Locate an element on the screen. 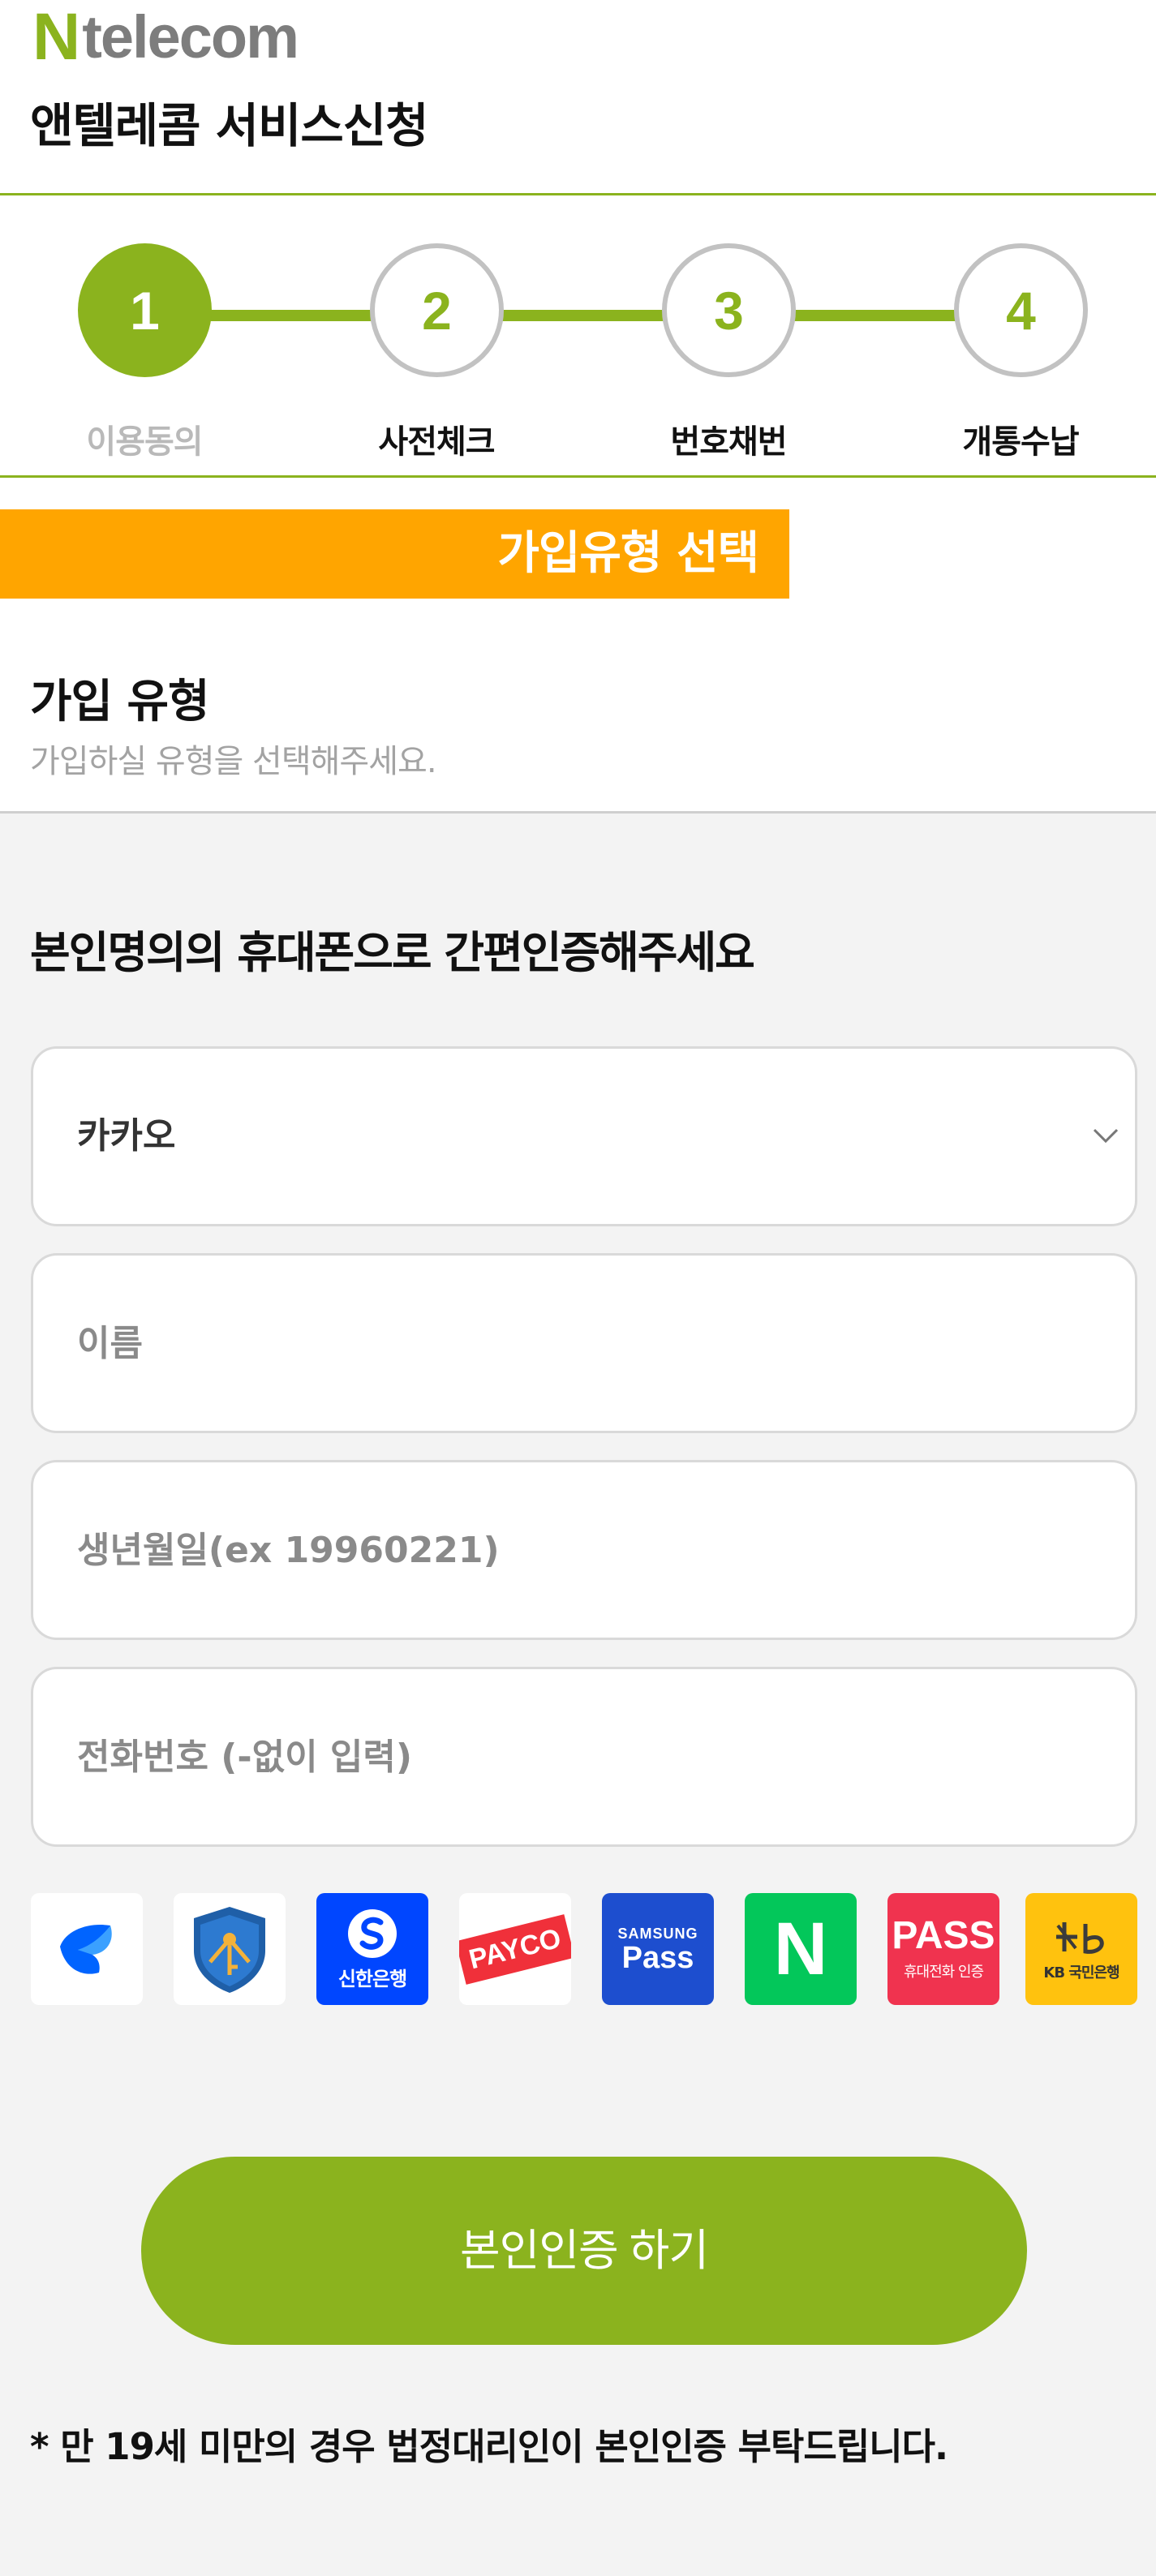 The height and width of the screenshot is (2576, 1156). phone-field is located at coordinates (584, 1757).